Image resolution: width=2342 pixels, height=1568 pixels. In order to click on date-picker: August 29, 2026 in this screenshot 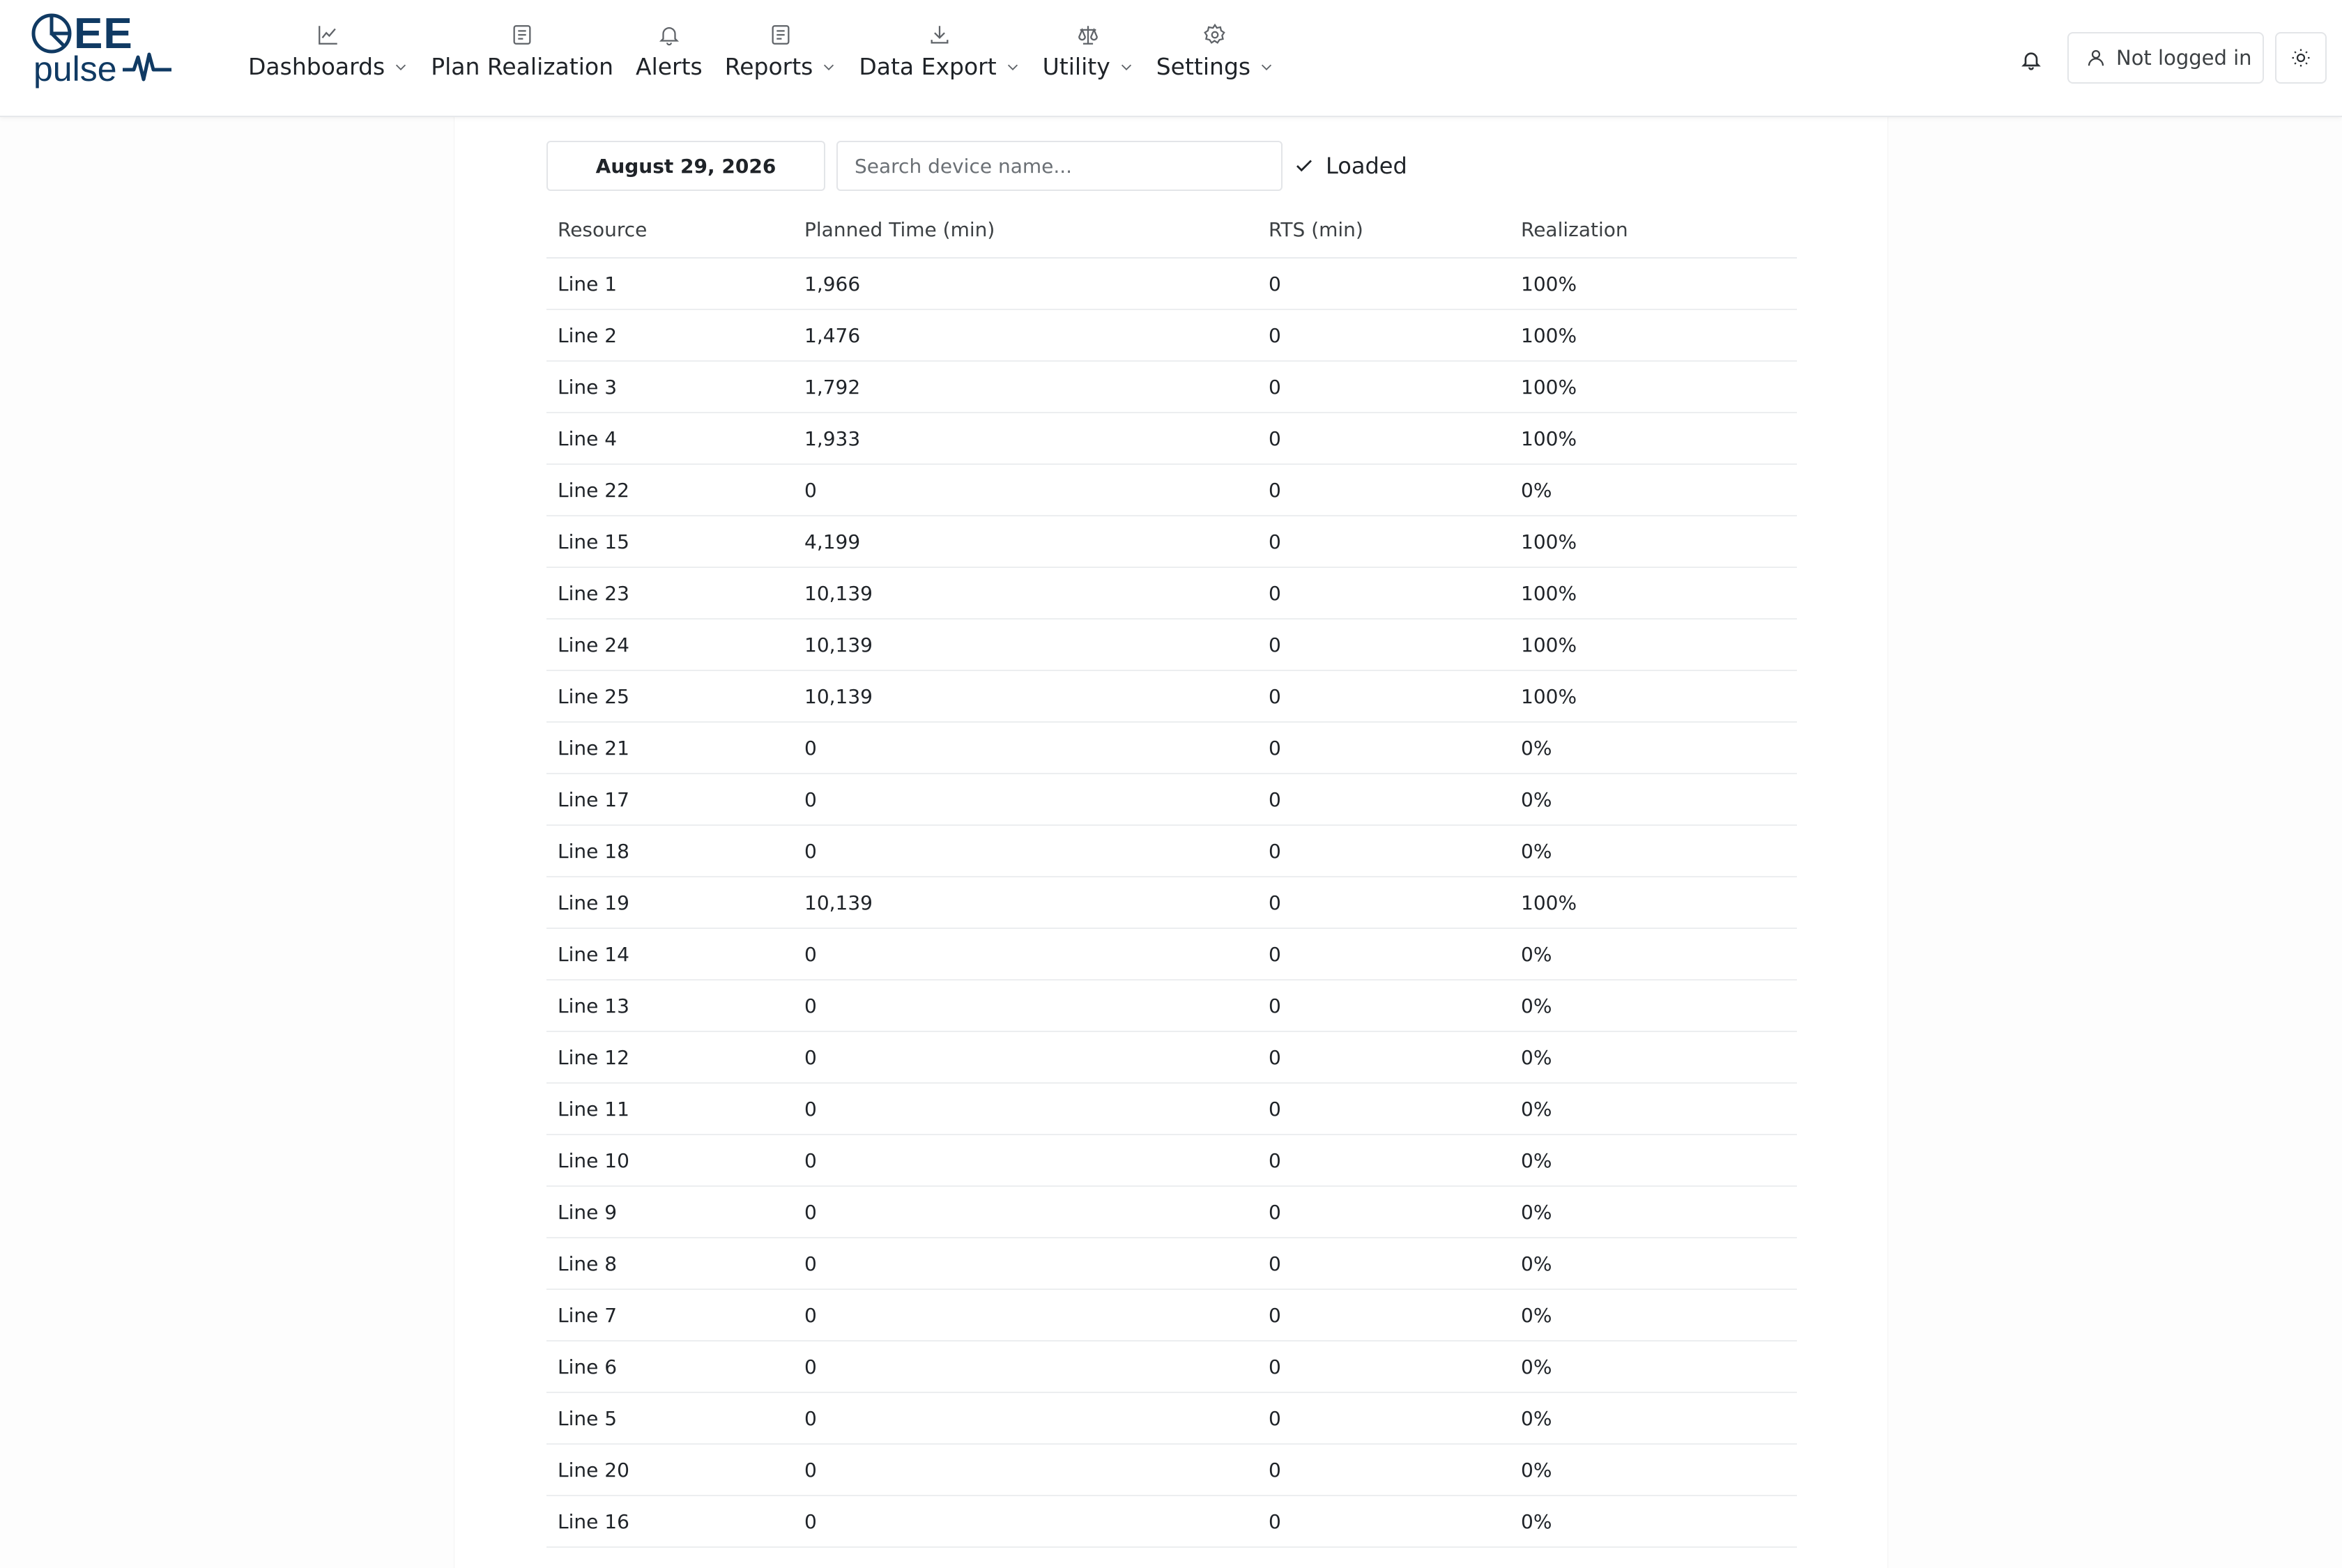, I will do `click(685, 166)`.